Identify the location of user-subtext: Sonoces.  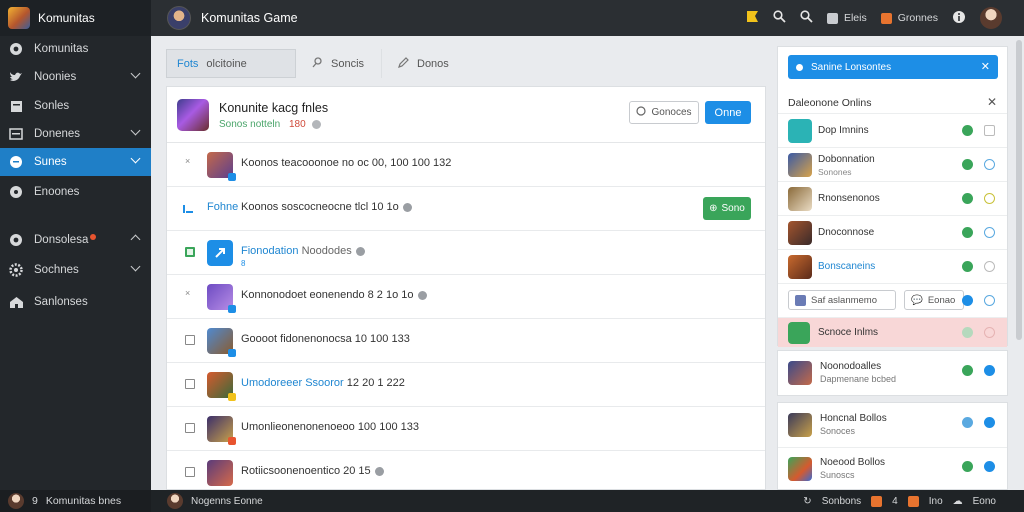
(838, 431).